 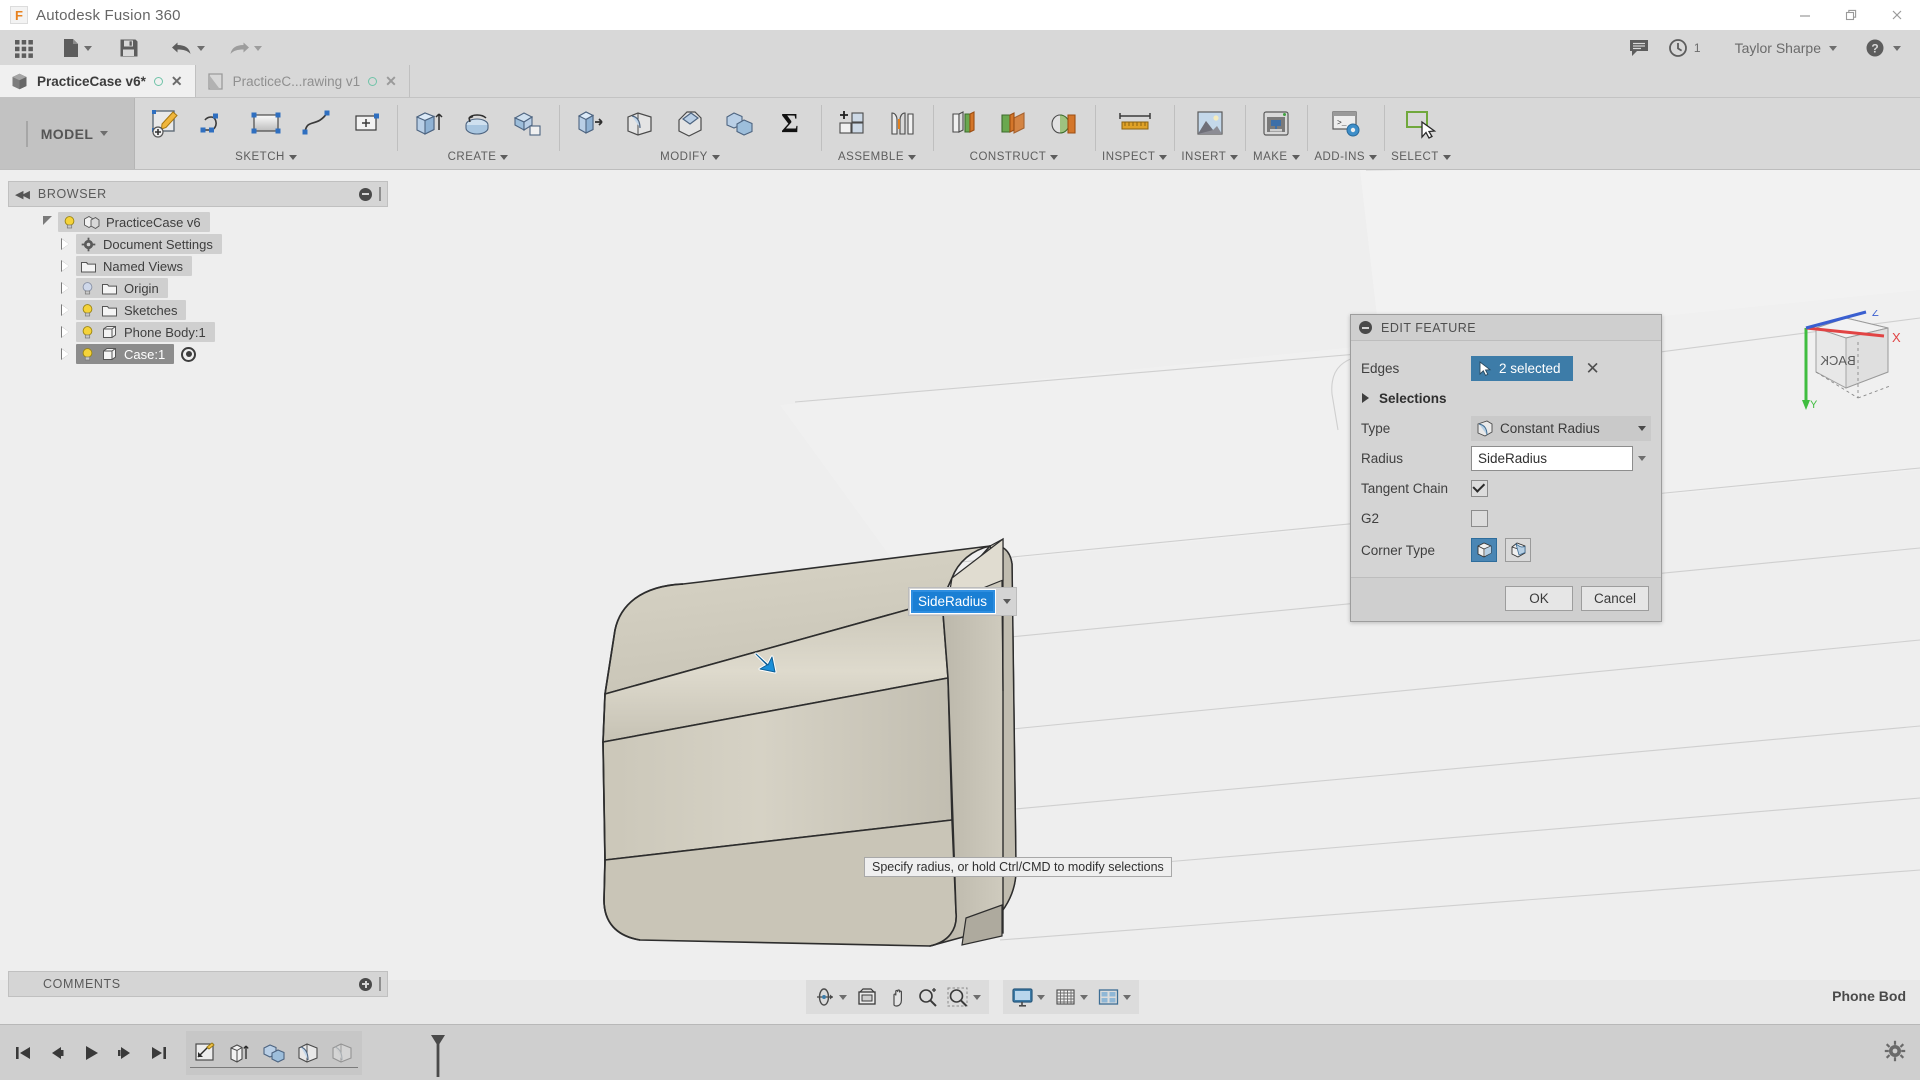 What do you see at coordinates (1064, 124) in the screenshot?
I see `axis-button` at bounding box center [1064, 124].